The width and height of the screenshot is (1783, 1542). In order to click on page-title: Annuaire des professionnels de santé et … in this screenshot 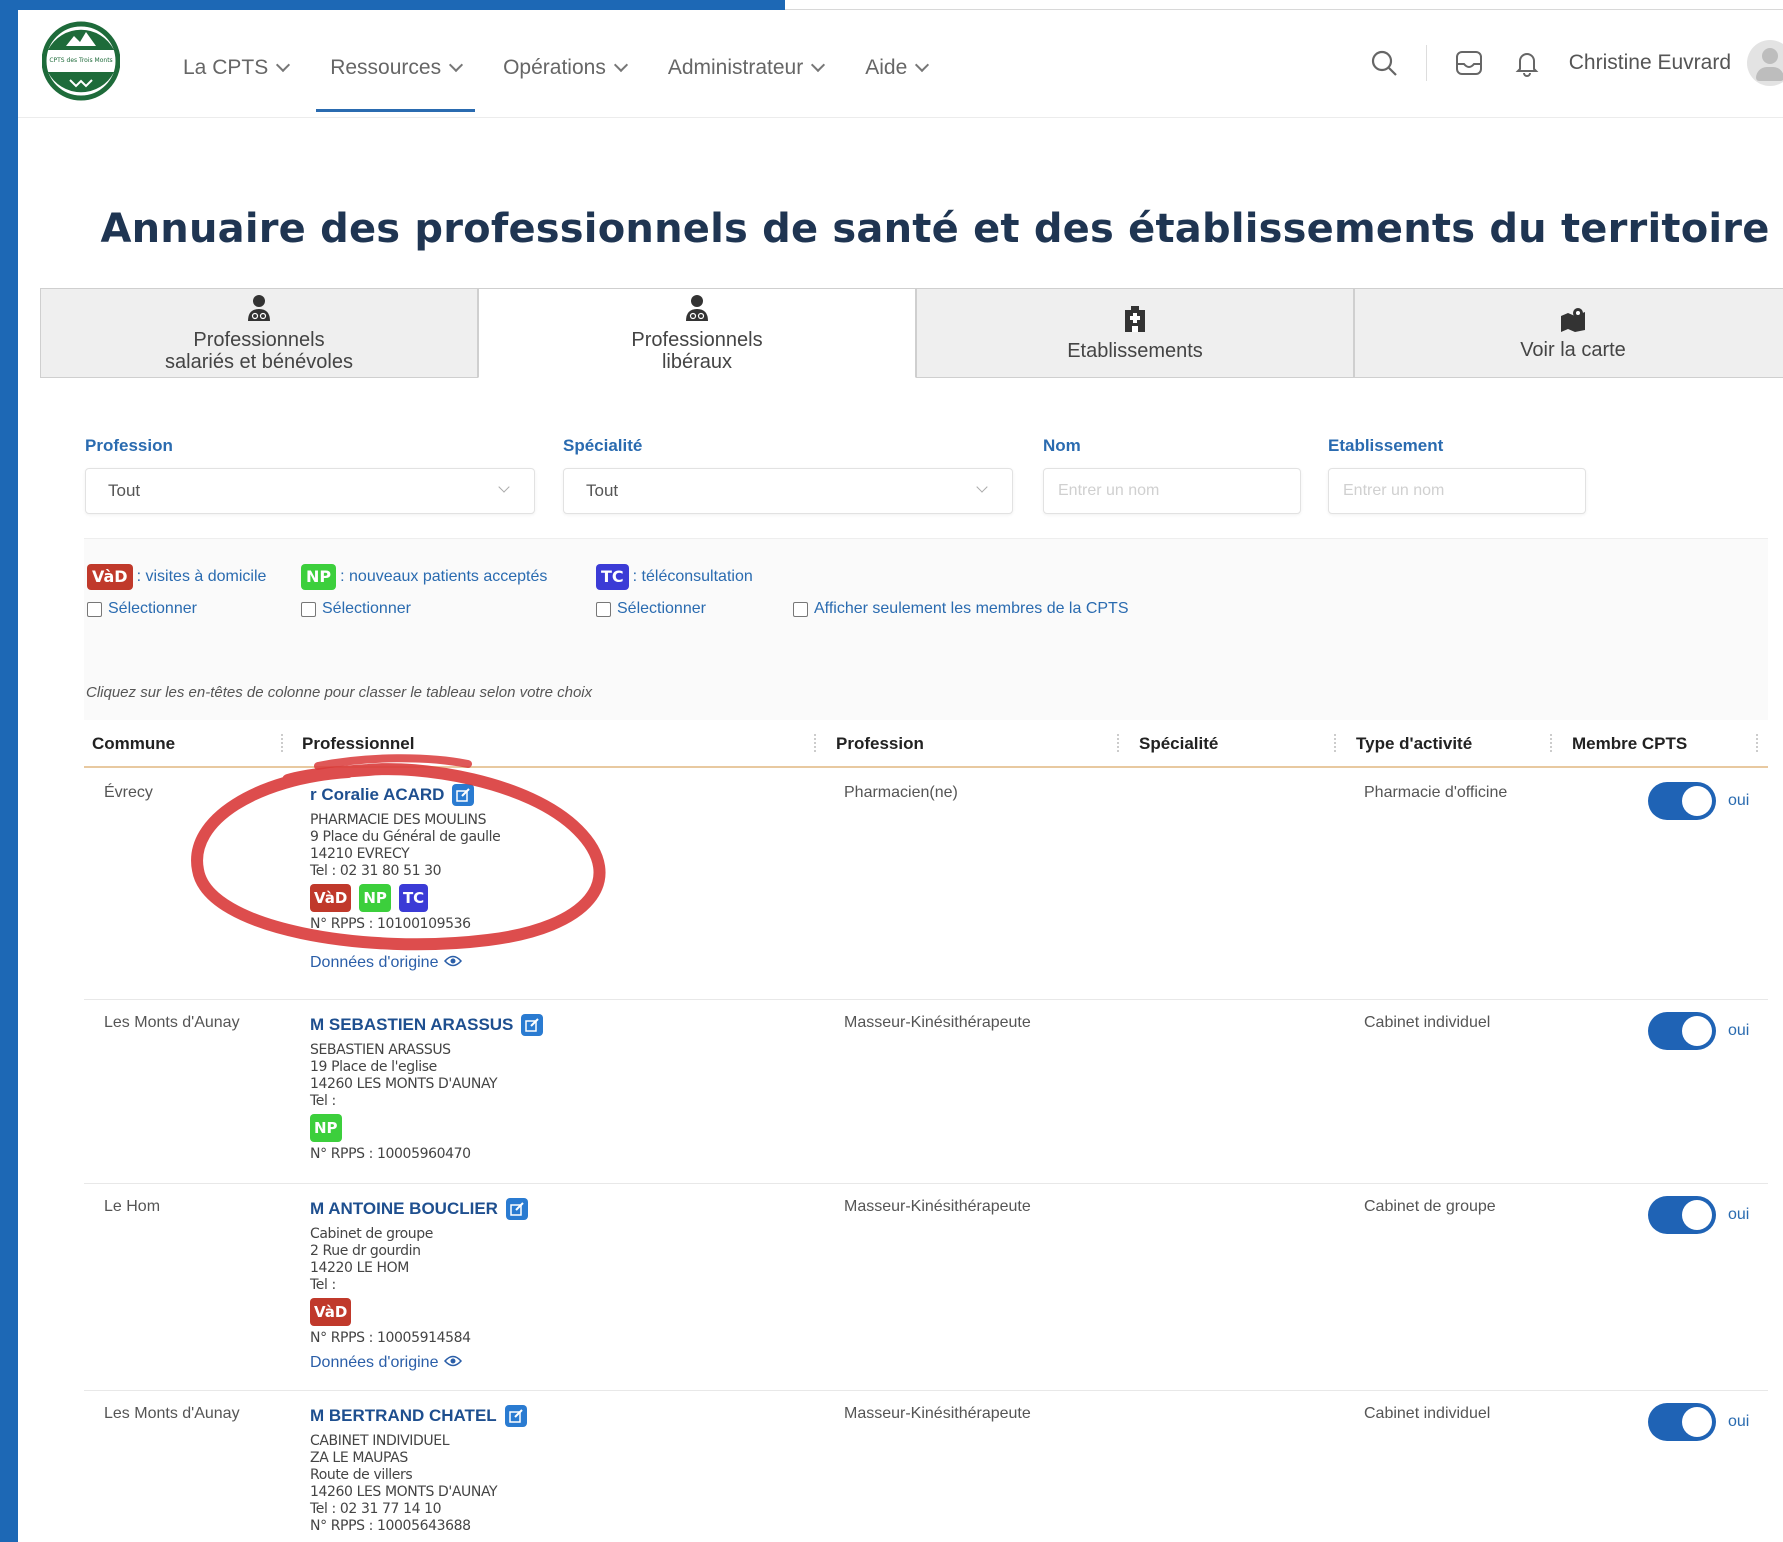, I will do `click(935, 229)`.